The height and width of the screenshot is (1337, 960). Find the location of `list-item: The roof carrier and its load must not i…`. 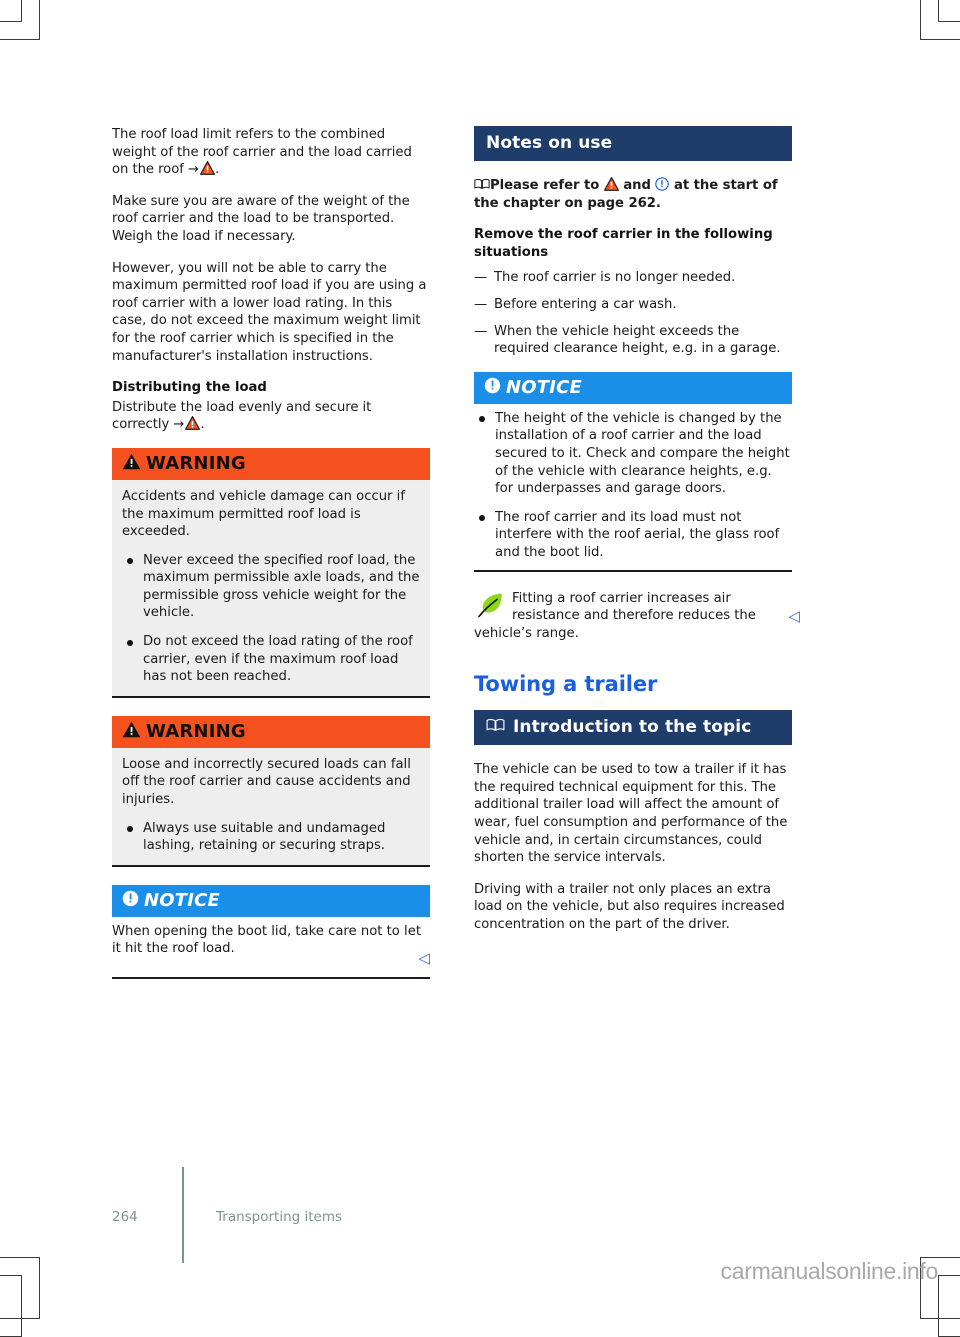

list-item: The roof carrier and its load must not i… is located at coordinates (633, 535).